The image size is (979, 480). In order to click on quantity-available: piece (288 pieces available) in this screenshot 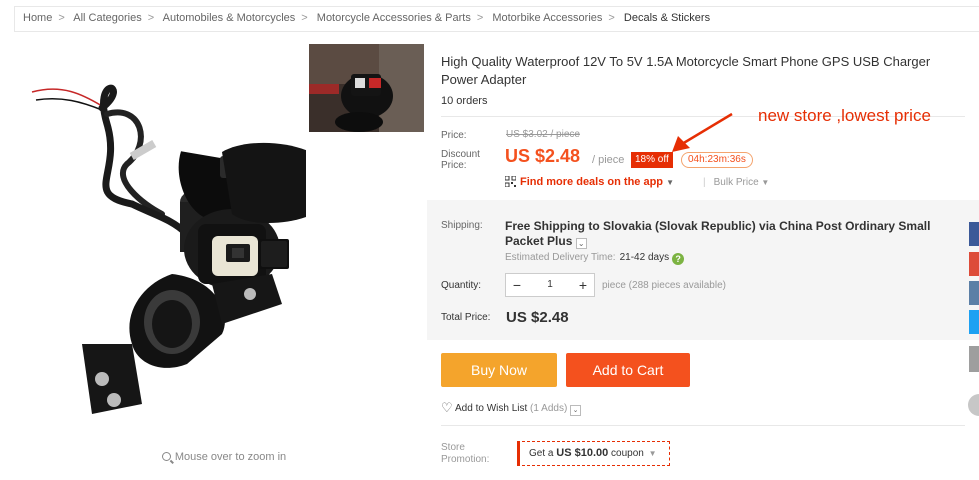, I will do `click(664, 285)`.